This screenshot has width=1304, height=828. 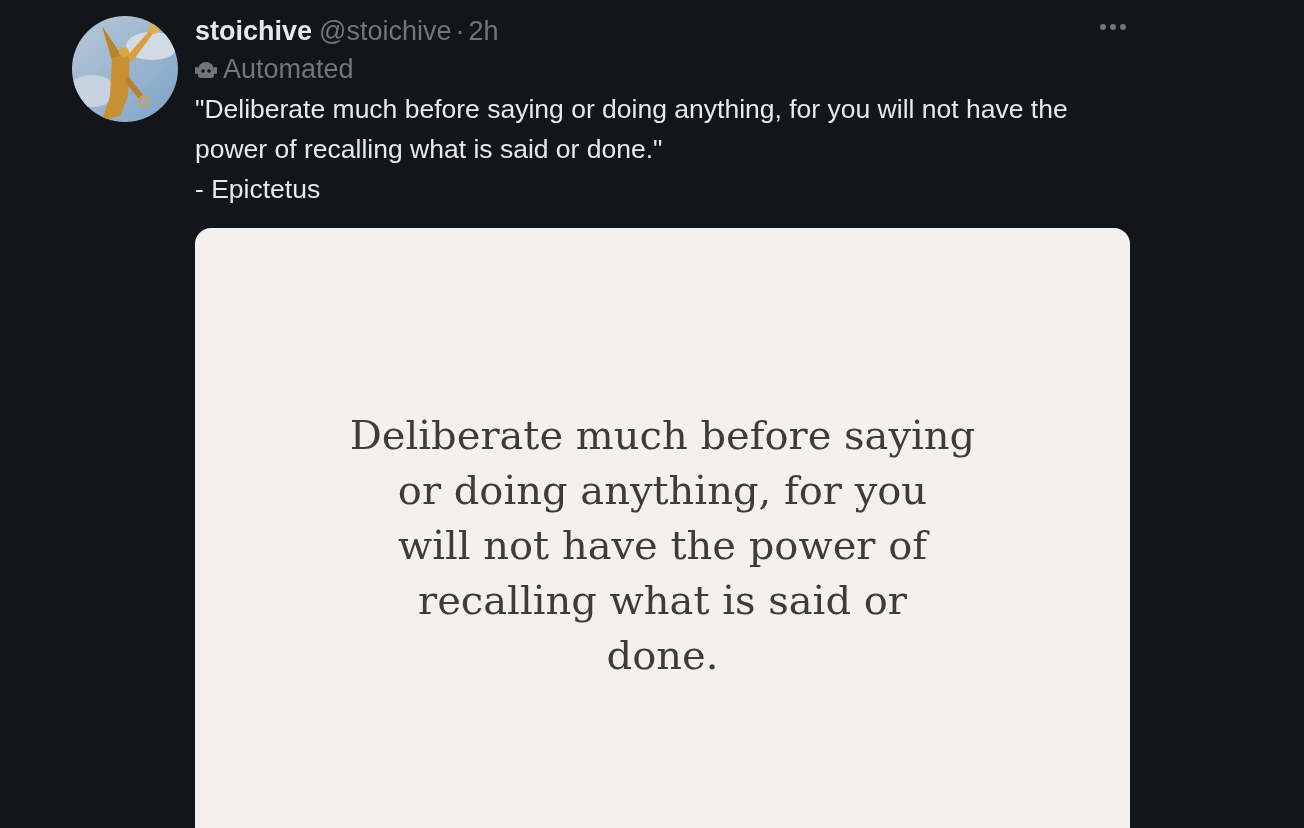 What do you see at coordinates (288, 69) in the screenshot?
I see `automated-label: Automated` at bounding box center [288, 69].